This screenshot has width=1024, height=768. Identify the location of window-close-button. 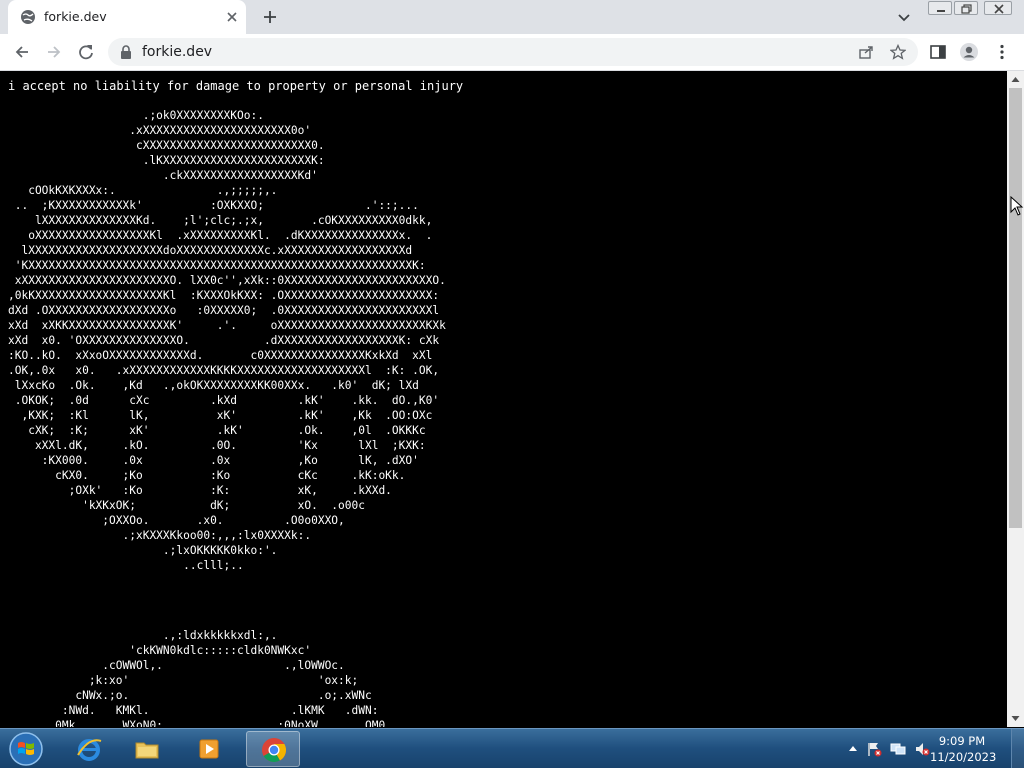
(998, 8).